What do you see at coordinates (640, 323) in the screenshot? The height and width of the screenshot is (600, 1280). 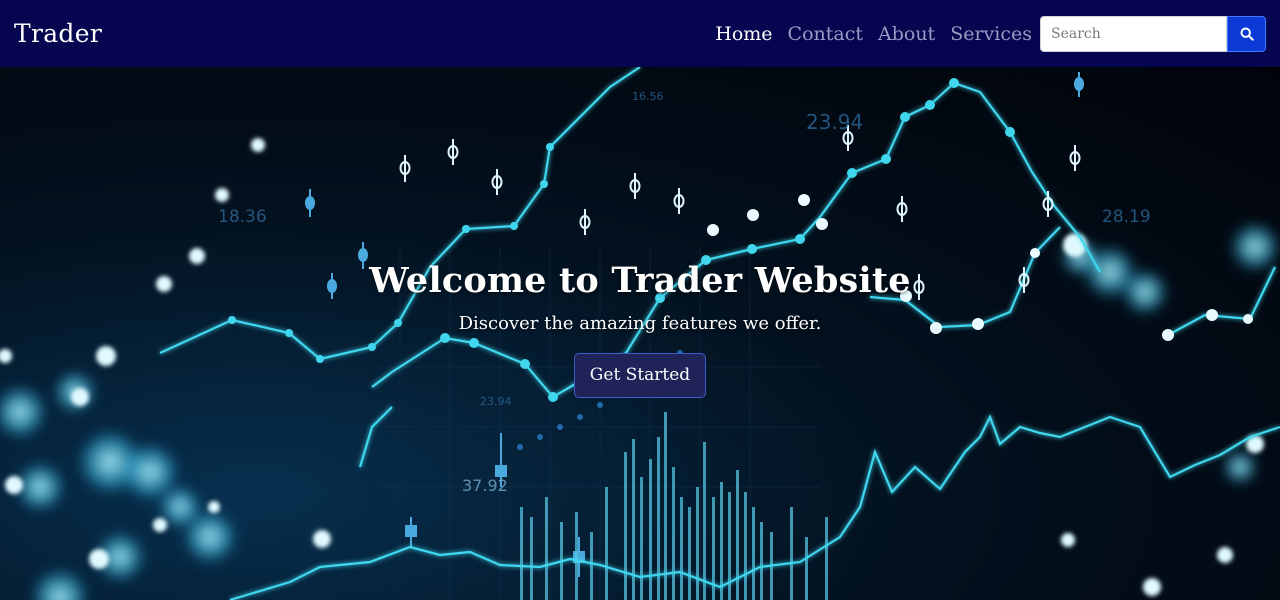 I see `hero-subtitle: Discover the amazing features we offer.` at bounding box center [640, 323].